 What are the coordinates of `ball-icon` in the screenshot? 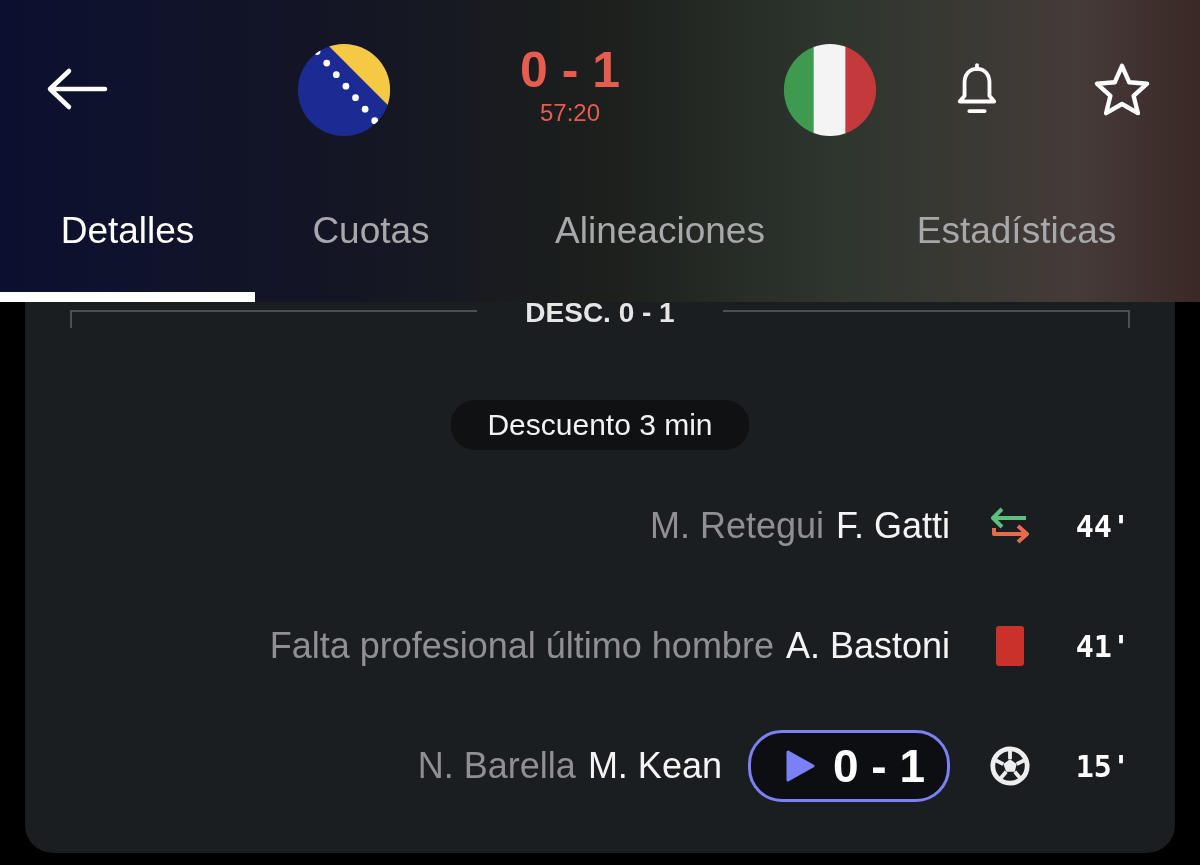 It's located at (1010, 766).